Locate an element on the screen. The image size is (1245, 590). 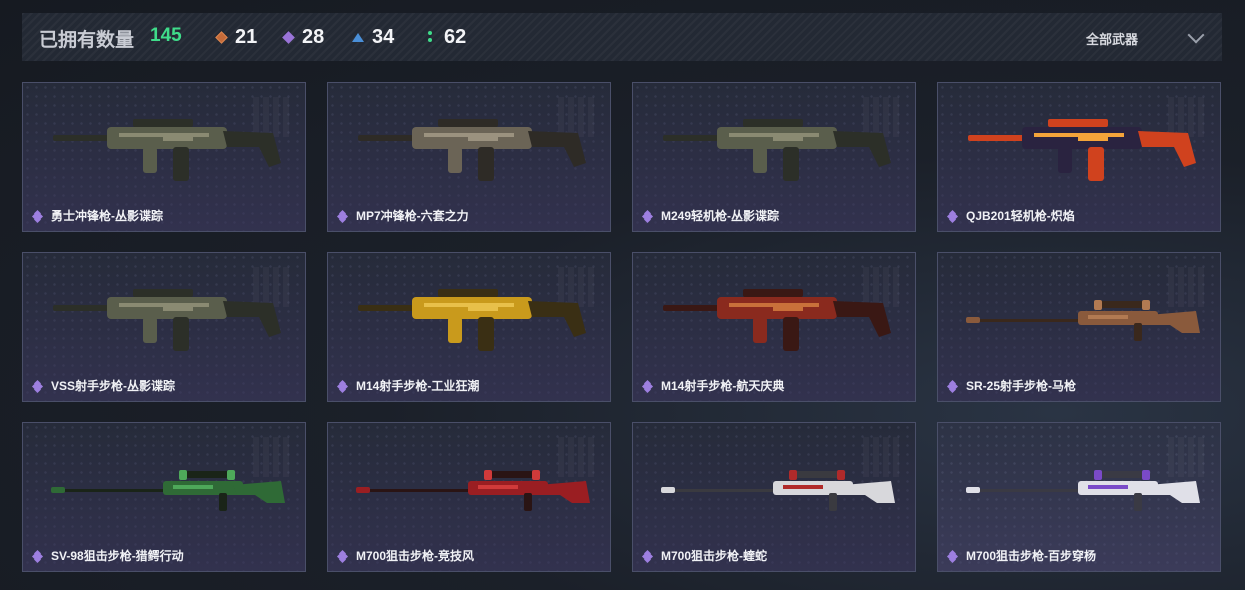
stat-value: 62 is located at coordinates (455, 36).